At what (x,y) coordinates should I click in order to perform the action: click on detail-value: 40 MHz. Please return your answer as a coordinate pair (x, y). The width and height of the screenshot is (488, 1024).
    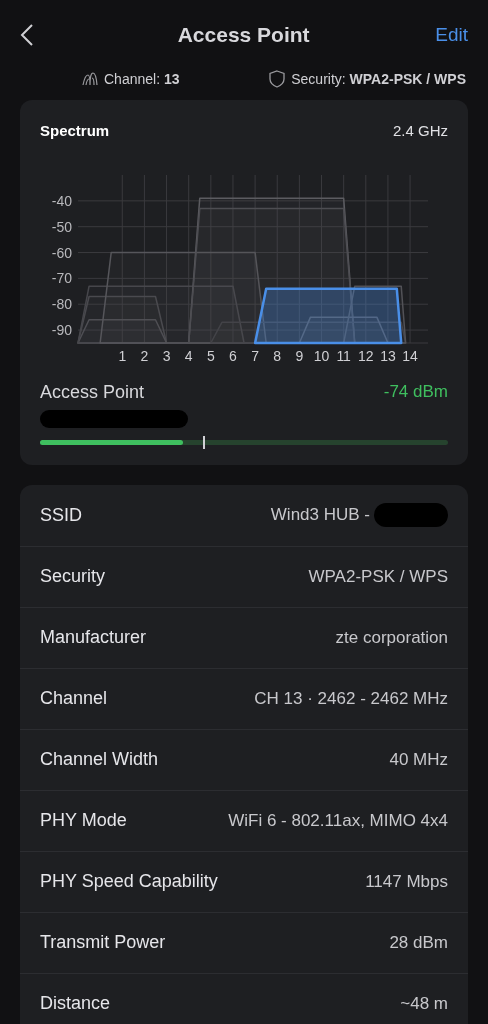
    Looking at the image, I should click on (418, 759).